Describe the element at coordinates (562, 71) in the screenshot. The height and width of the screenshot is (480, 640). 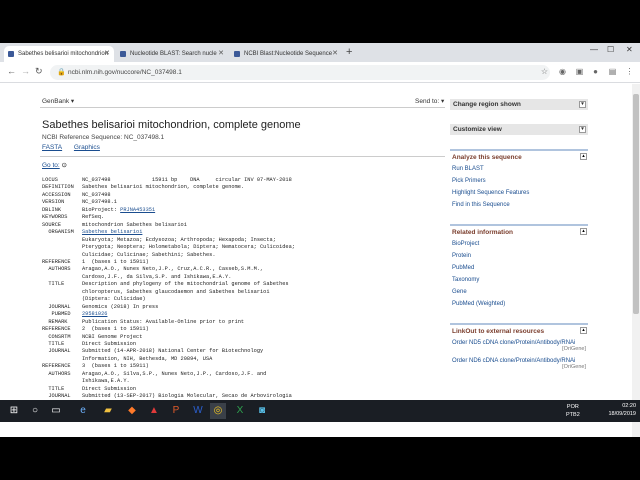
I see `extension-icon: ◉` at that location.